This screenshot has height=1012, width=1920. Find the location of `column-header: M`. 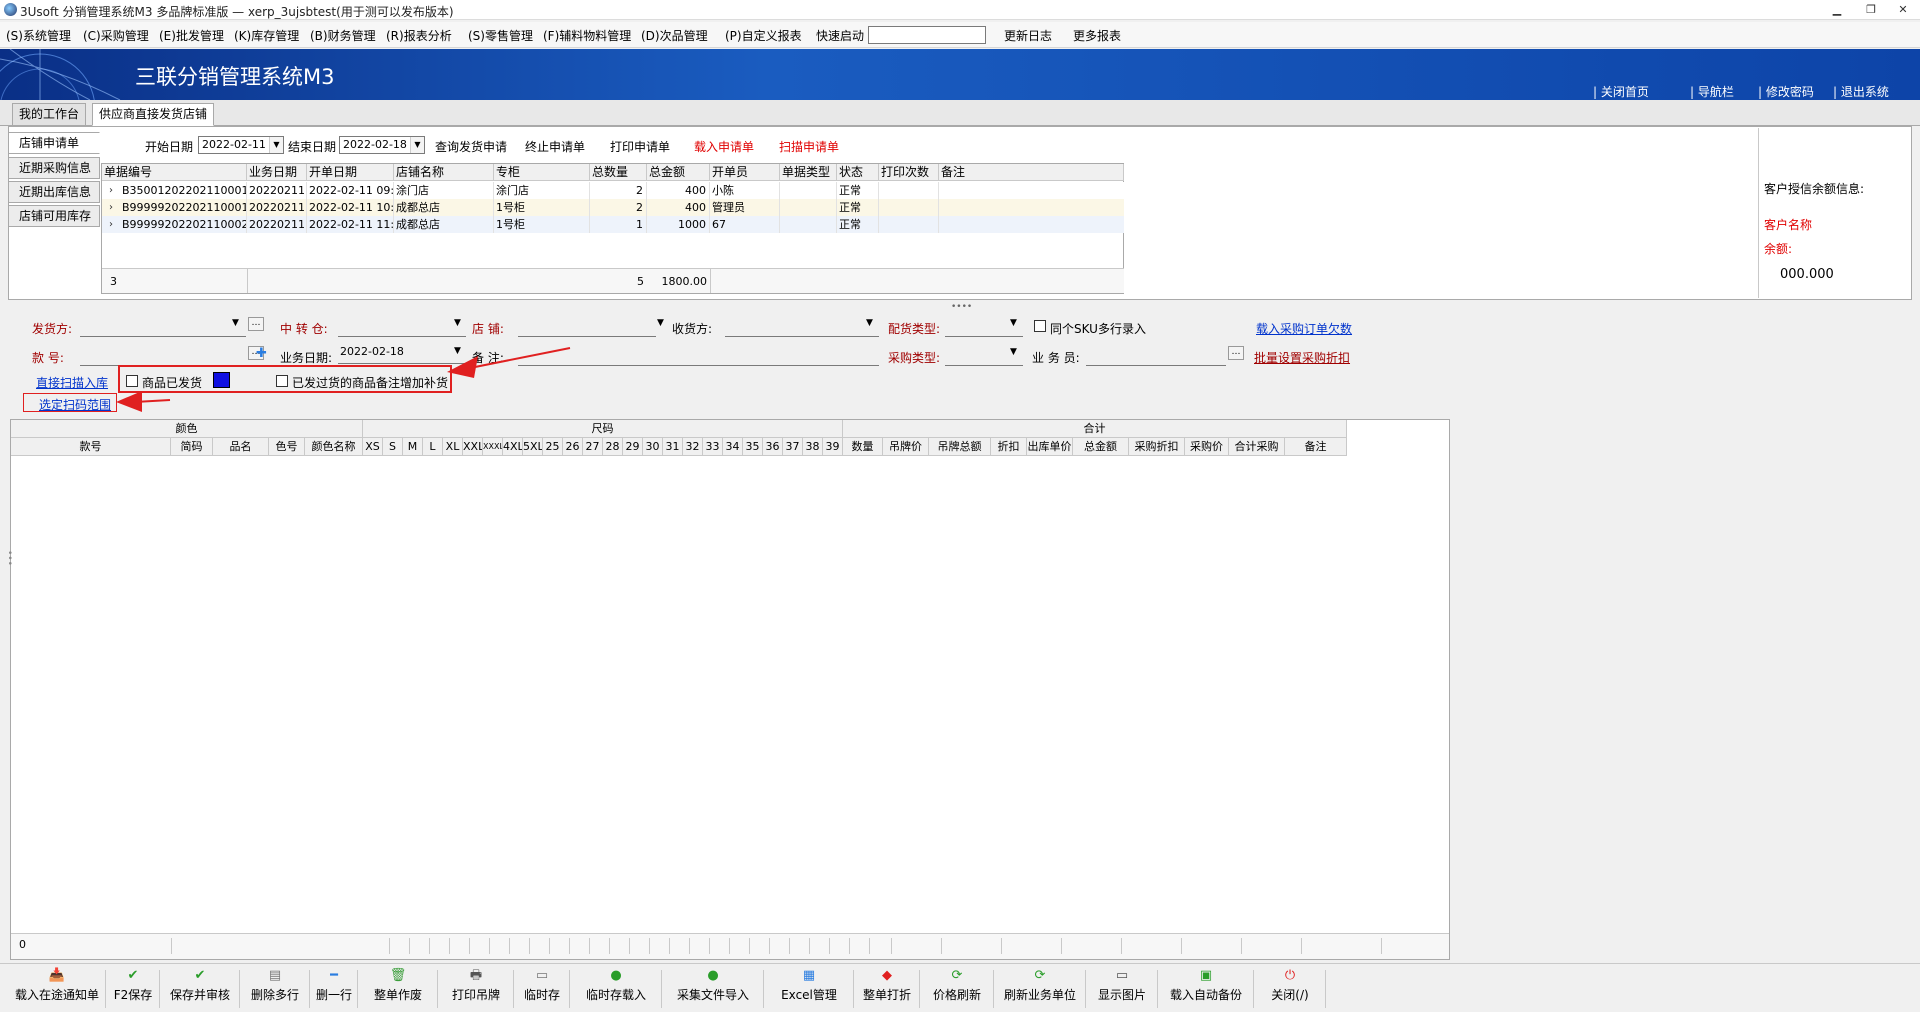

column-header: M is located at coordinates (413, 447).